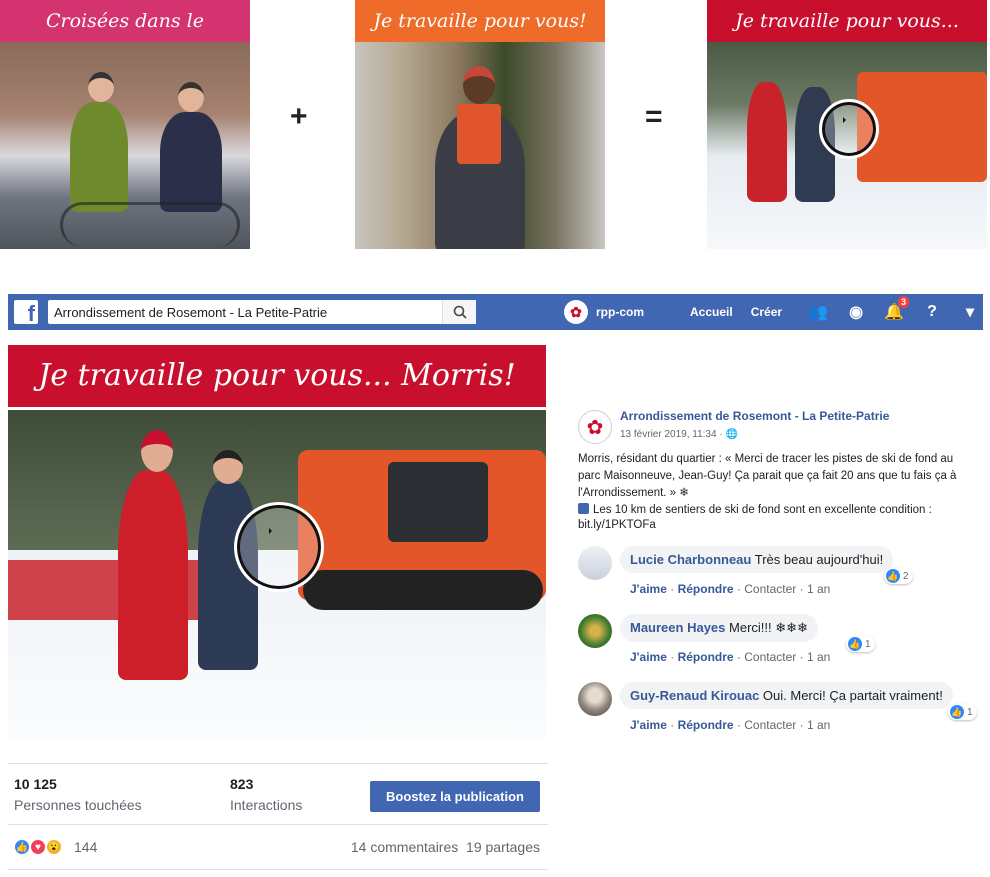  What do you see at coordinates (818, 312) in the screenshot?
I see `friends-icon: 👥` at bounding box center [818, 312].